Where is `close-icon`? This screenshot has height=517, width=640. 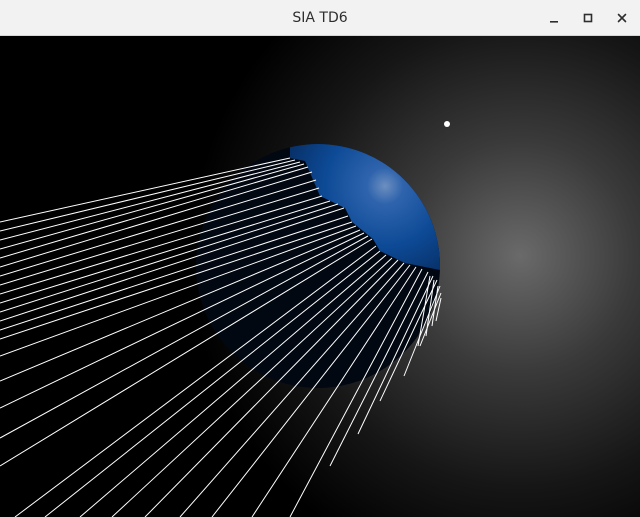 close-icon is located at coordinates (622, 18).